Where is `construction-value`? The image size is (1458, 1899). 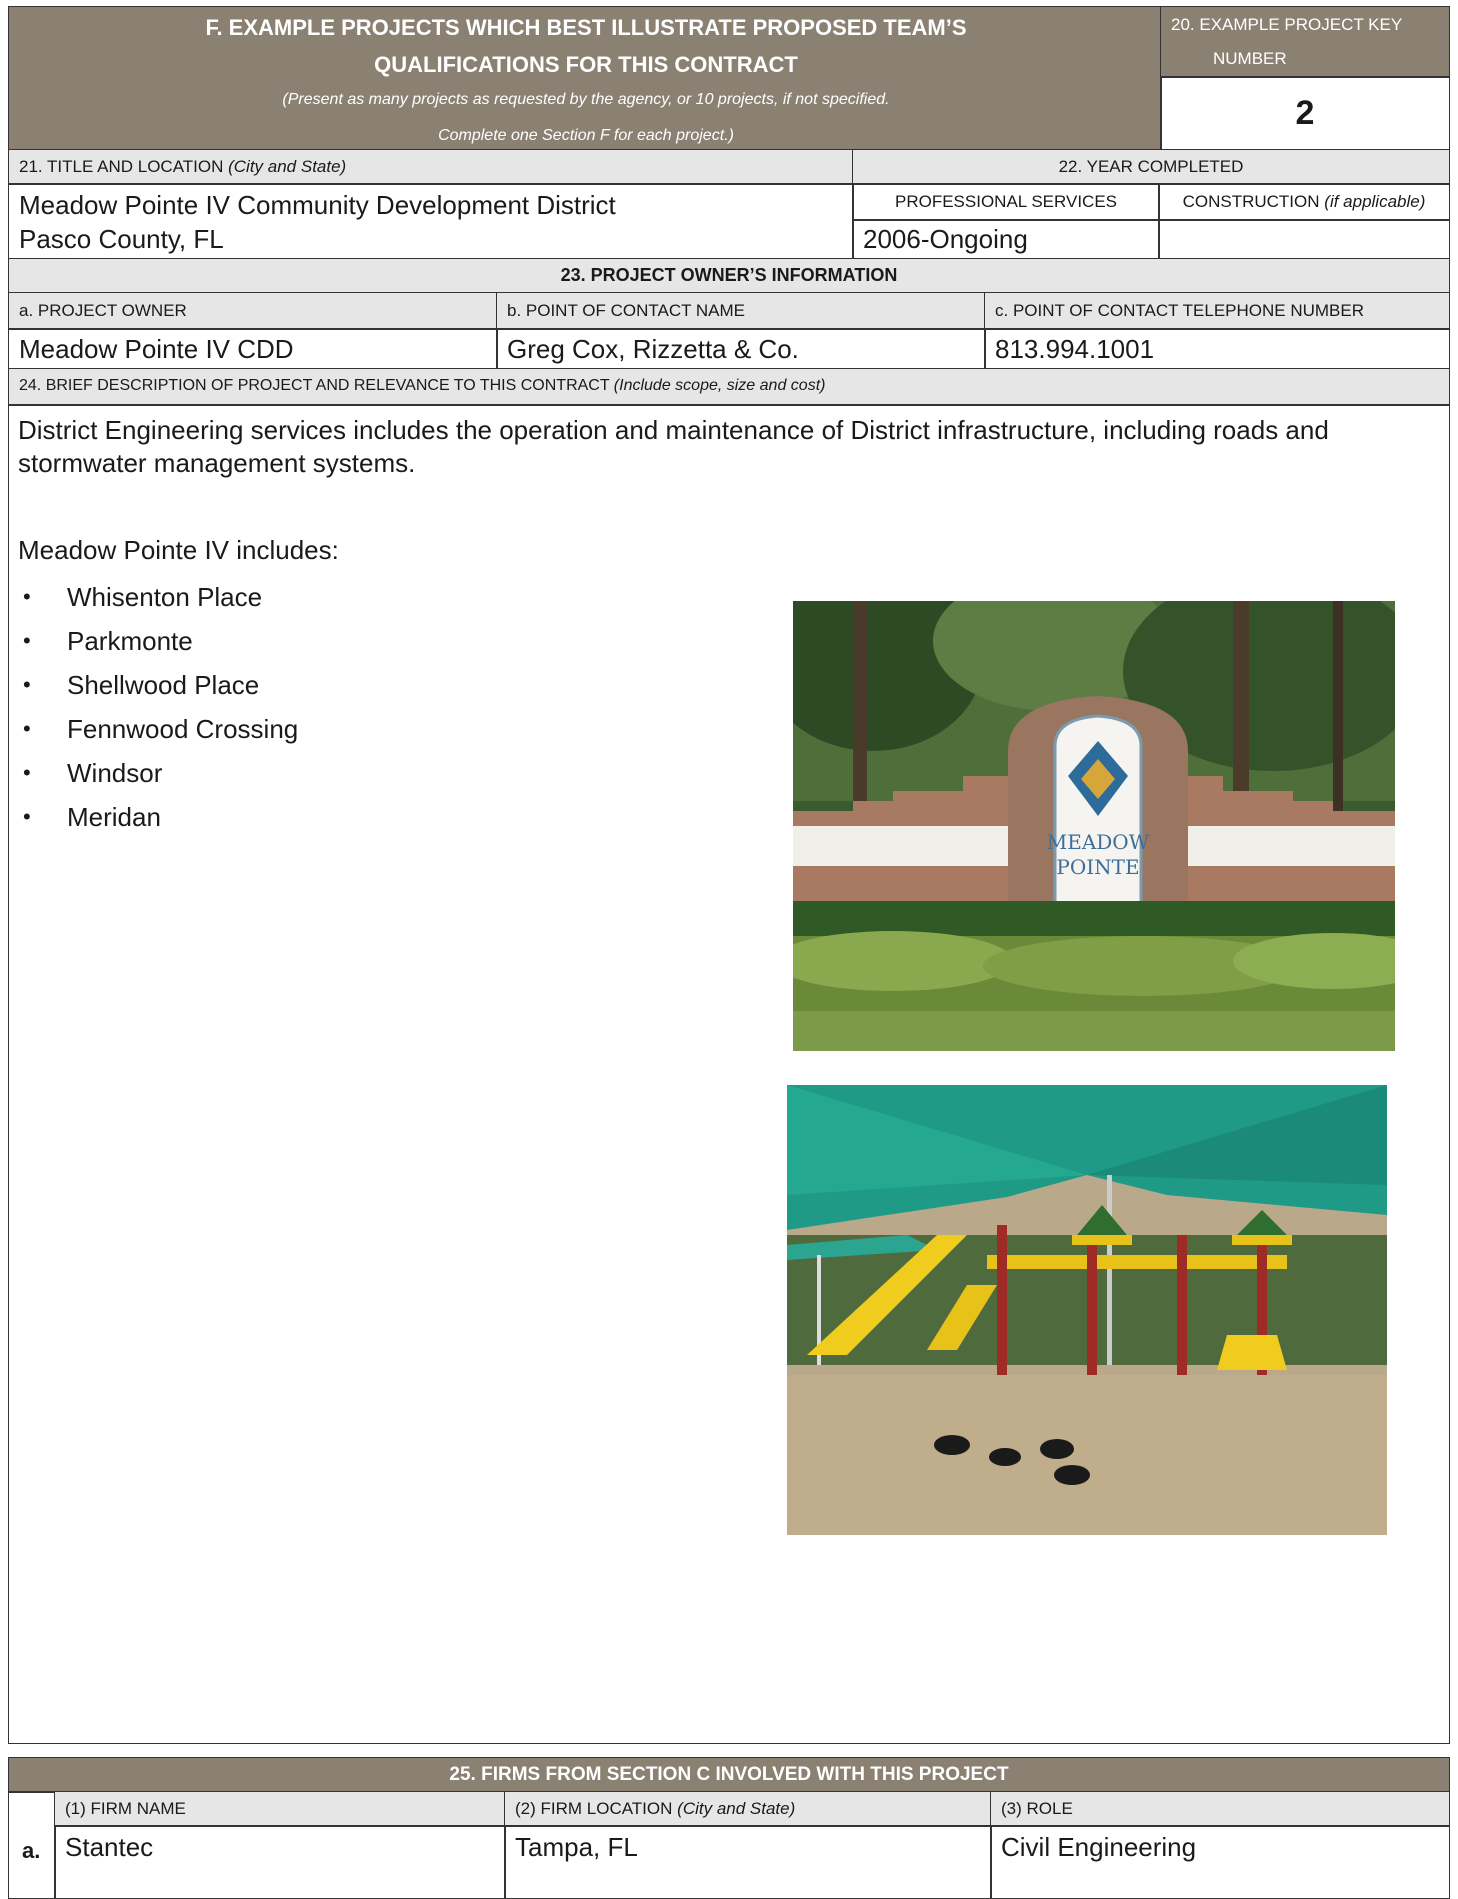
construction-value is located at coordinates (1304, 239).